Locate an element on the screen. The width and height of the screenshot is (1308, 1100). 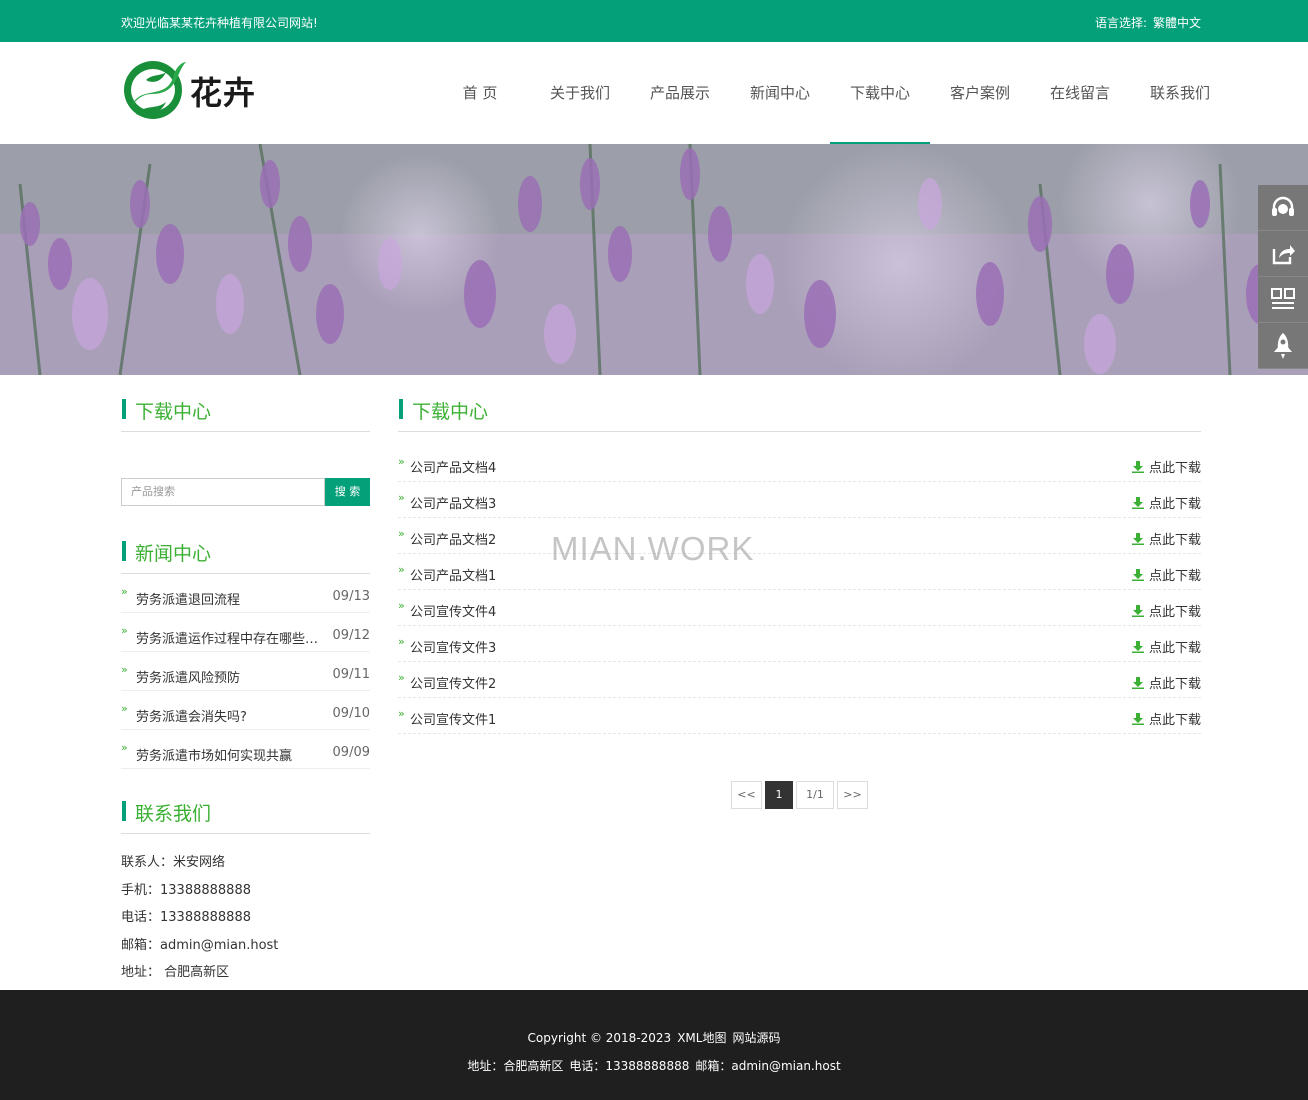
footer-address: 地址：合肥高新区 is located at coordinates (515, 1066).